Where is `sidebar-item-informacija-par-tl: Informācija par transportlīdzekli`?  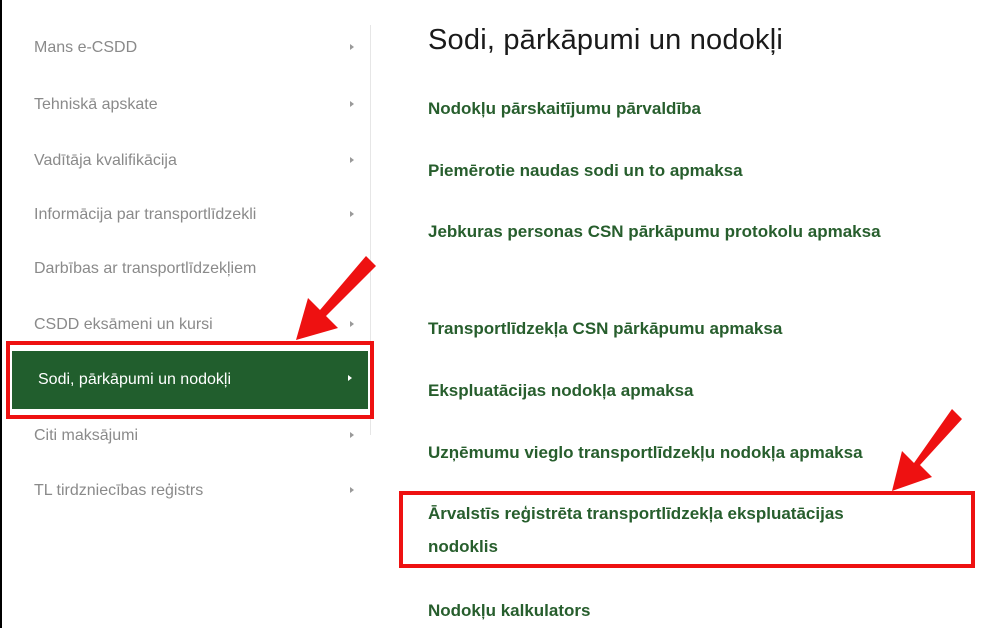 sidebar-item-informacija-par-tl: Informācija par transportlīdzekli is located at coordinates (189, 215).